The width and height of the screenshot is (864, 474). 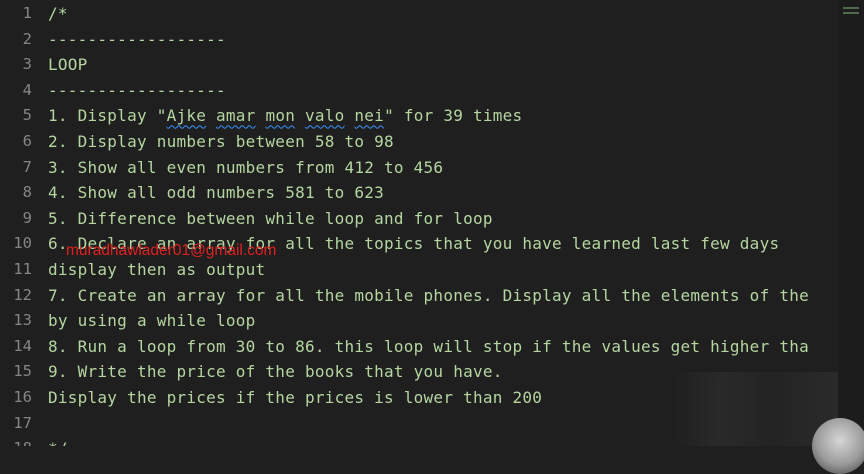 What do you see at coordinates (236, 116) in the screenshot?
I see `spellcheck-word: amar` at bounding box center [236, 116].